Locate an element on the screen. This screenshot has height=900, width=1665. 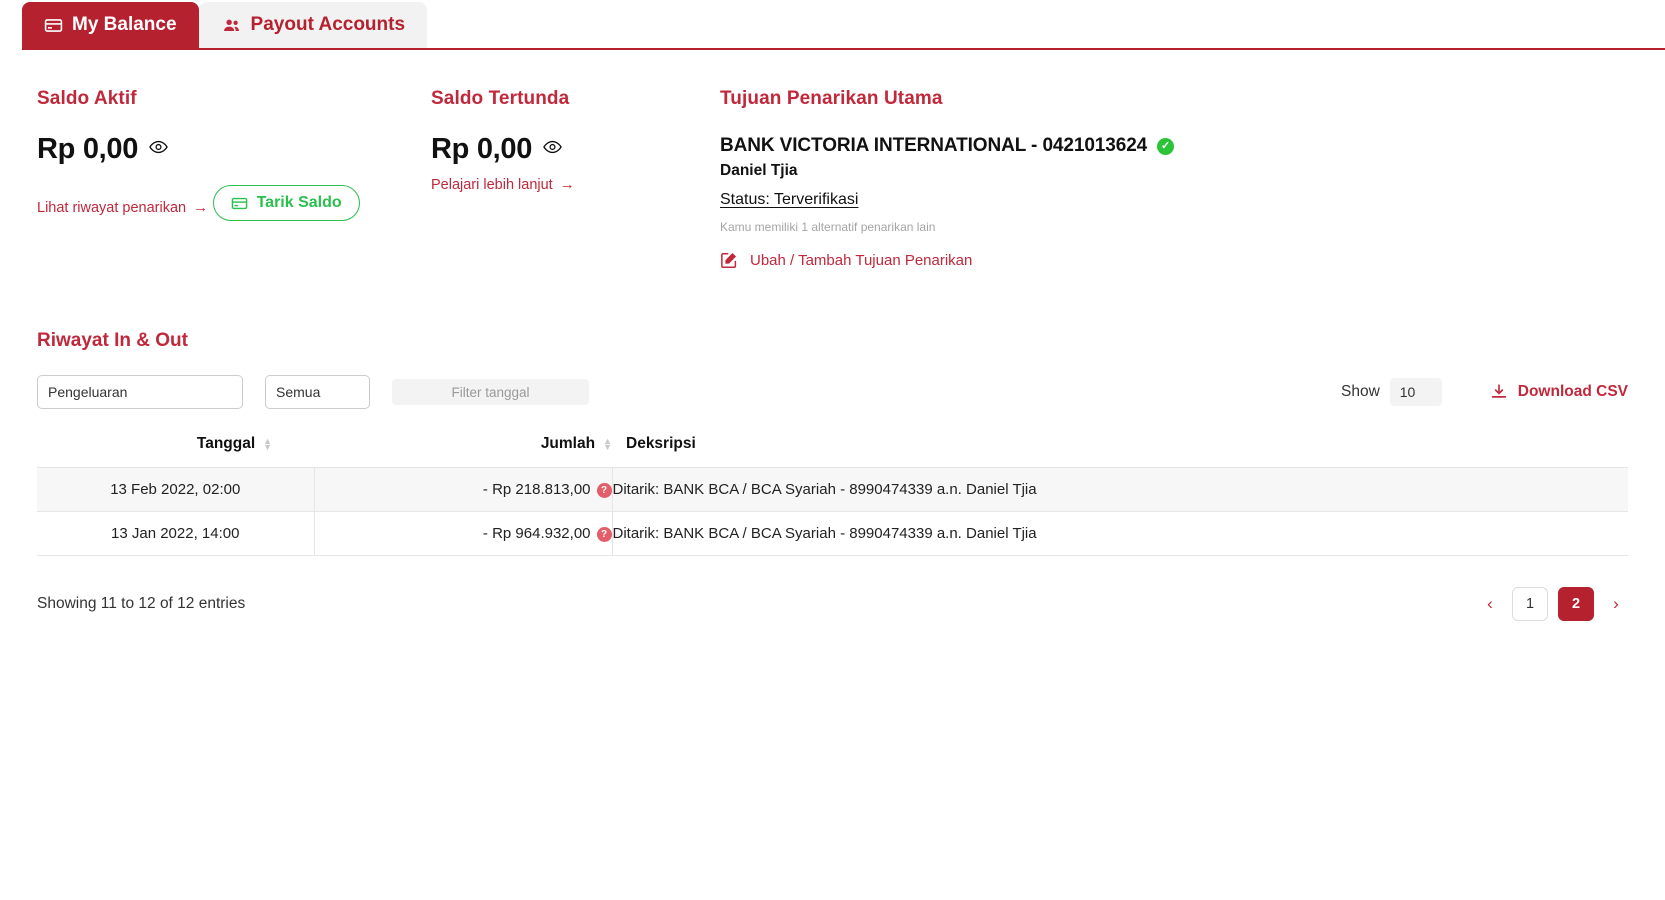
saldo-tertunda-title: Saldo Tertunda is located at coordinates (500, 98).